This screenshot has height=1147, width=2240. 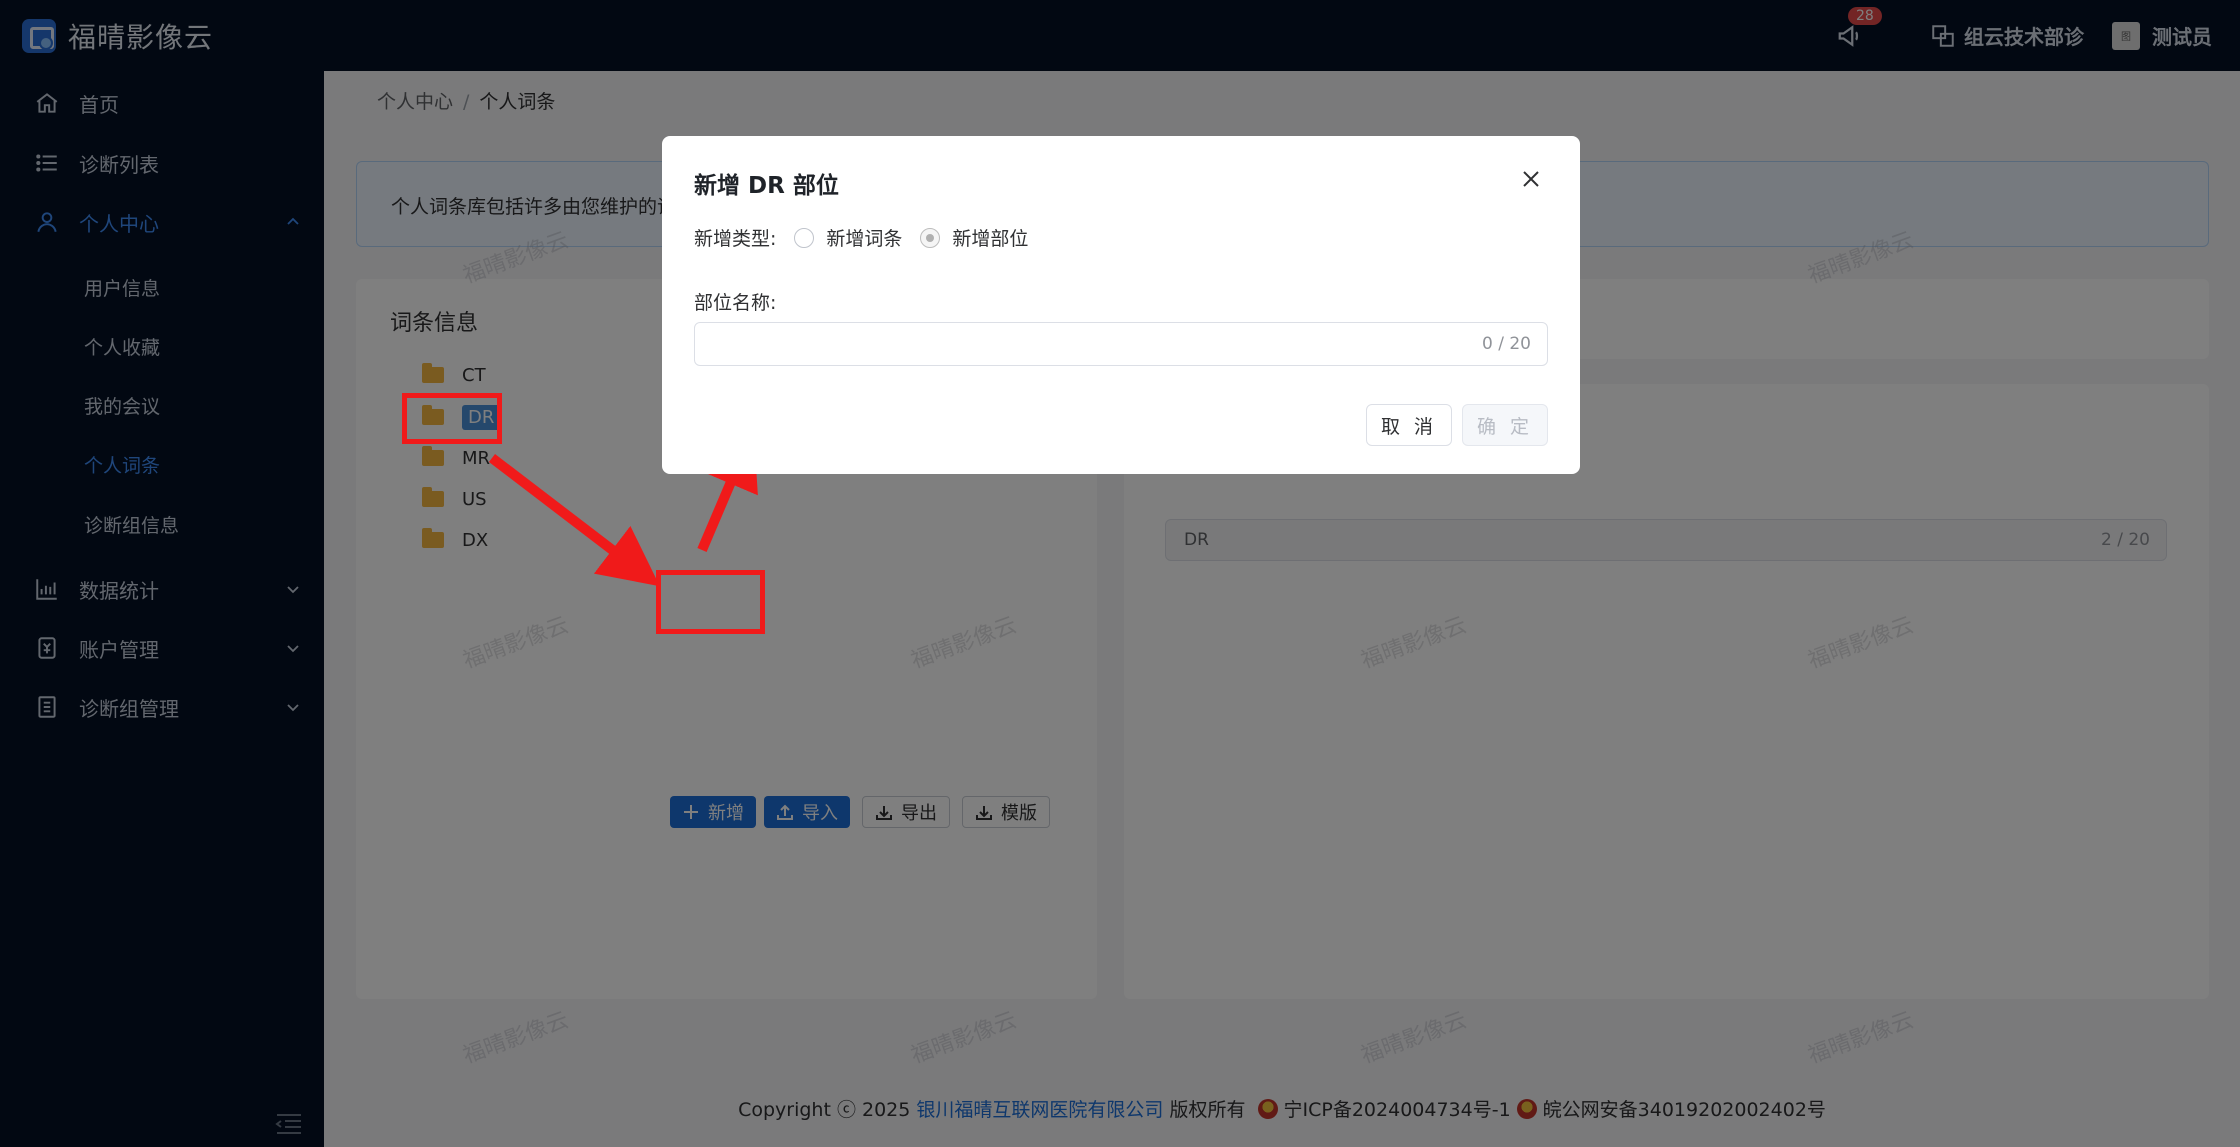 I want to click on radio-new-part: 新增部位, so click(x=974, y=237).